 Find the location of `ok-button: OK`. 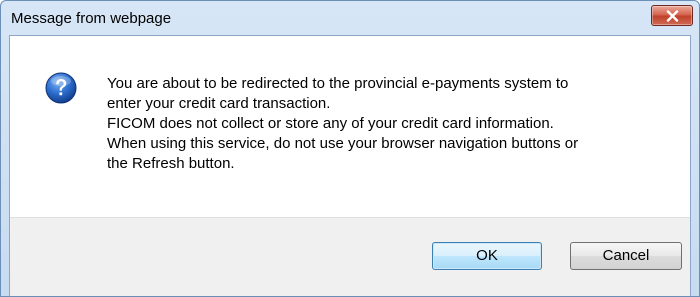

ok-button: OK is located at coordinates (487, 256).